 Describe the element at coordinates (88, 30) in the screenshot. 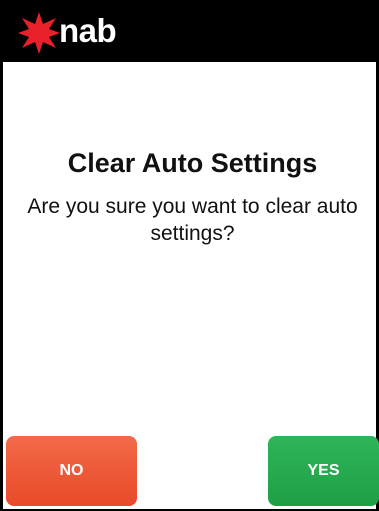

I see `brand-wordmark: nab` at that location.